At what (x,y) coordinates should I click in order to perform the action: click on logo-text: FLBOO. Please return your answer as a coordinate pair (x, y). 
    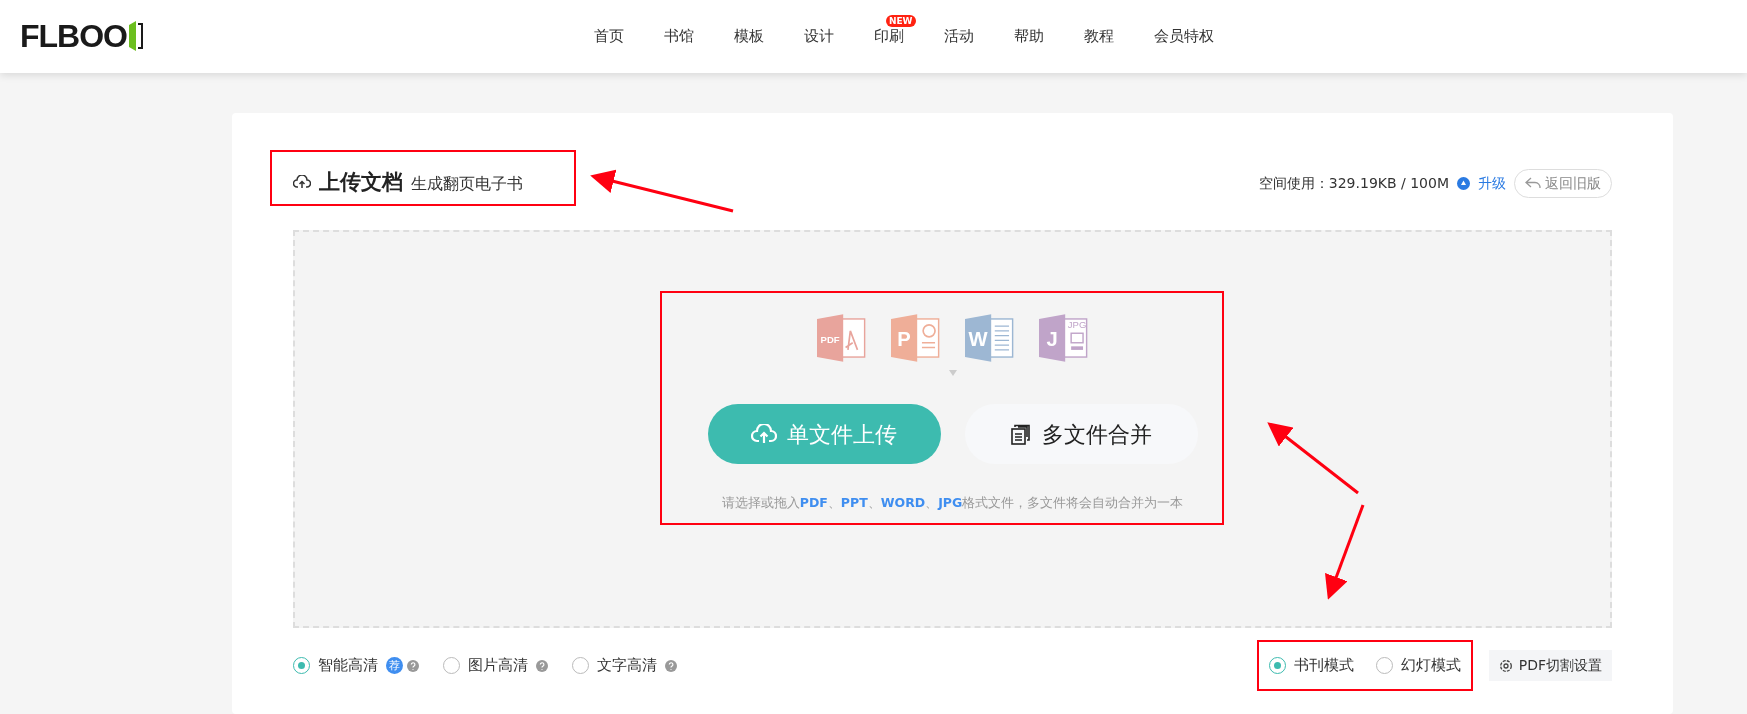
    Looking at the image, I should click on (73, 36).